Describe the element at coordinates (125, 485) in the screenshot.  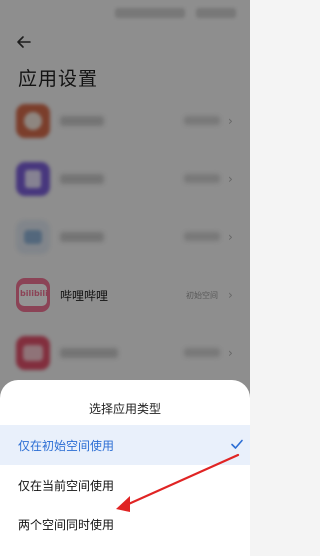
I see `option-current-space-only: 仅在当前空间使用` at that location.